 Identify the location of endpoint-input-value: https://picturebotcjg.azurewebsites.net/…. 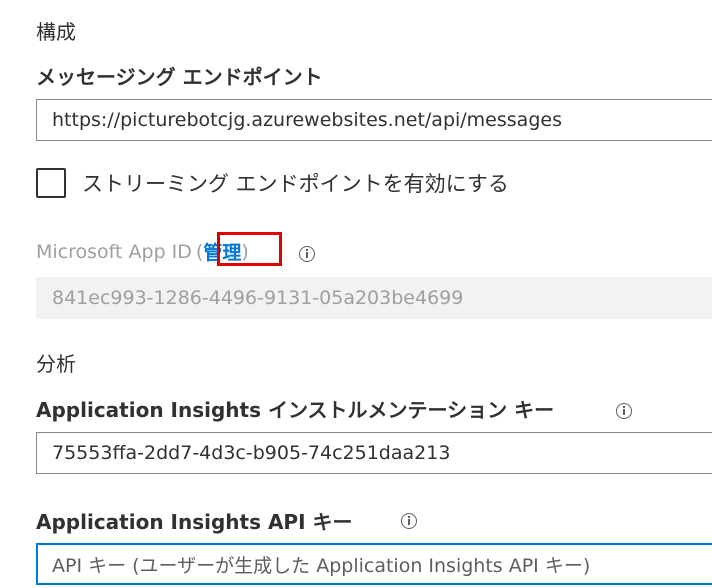
(307, 120).